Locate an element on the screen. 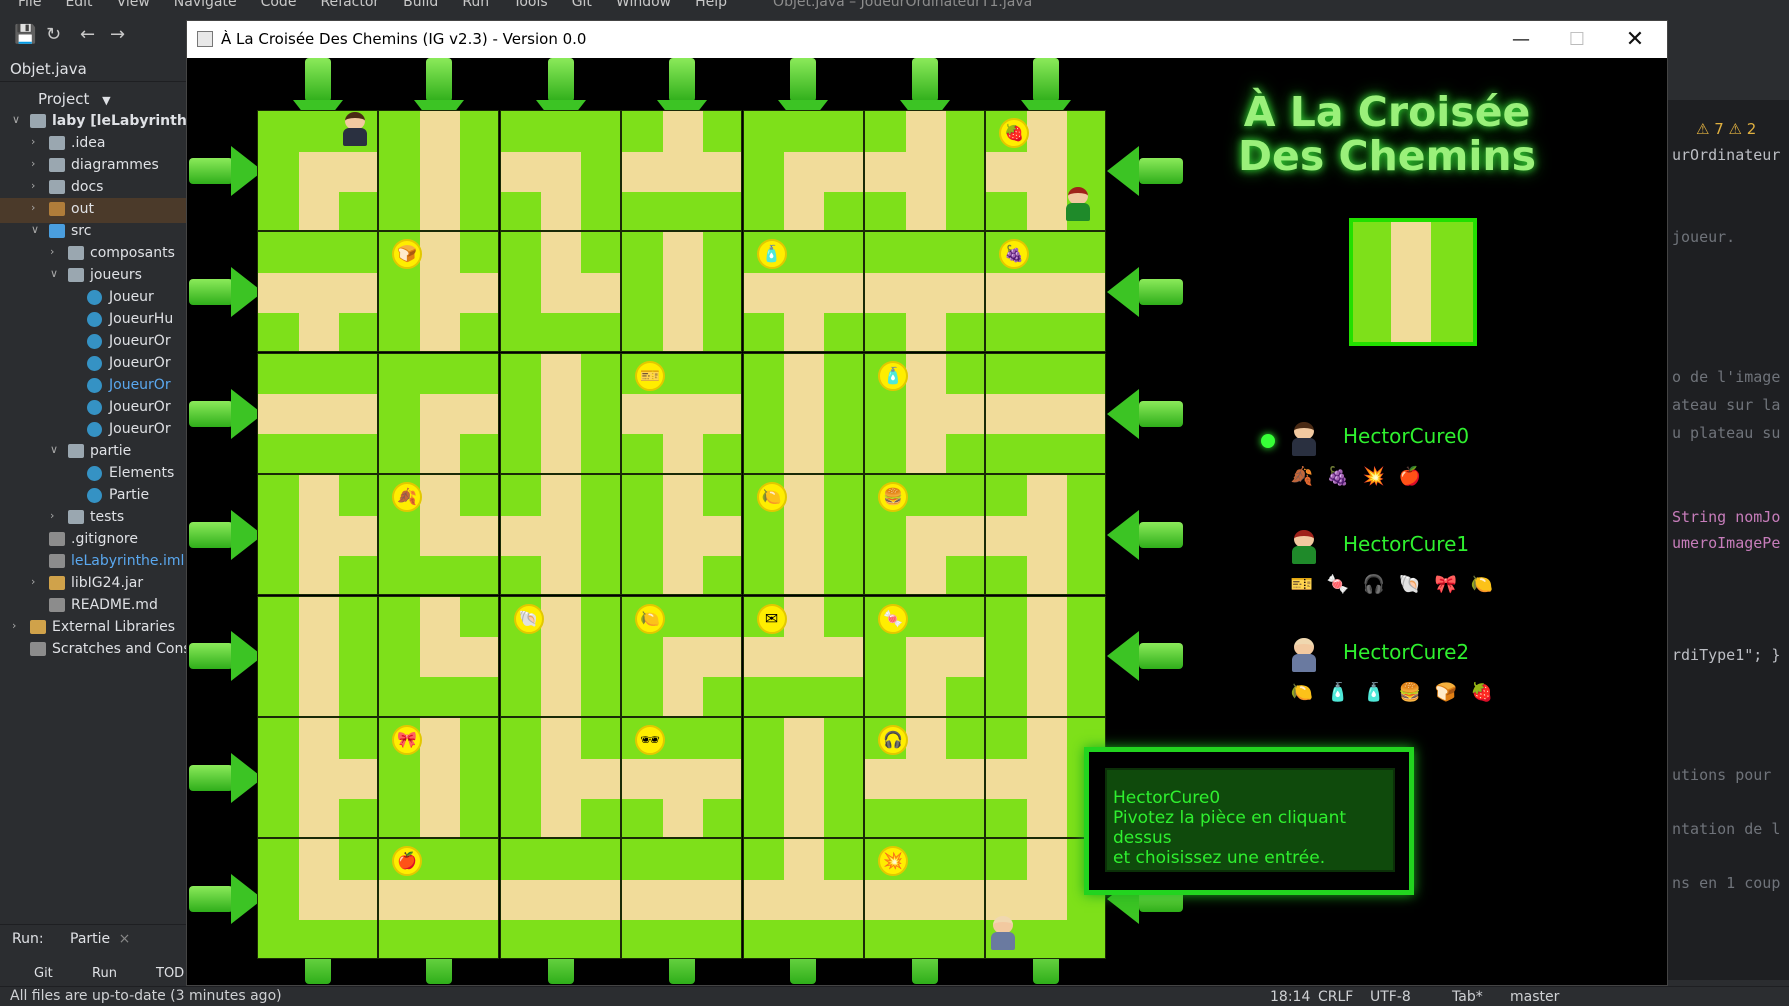 Image resolution: width=1789 pixels, height=1006 pixels. menu-item-run: Run is located at coordinates (475, 5).